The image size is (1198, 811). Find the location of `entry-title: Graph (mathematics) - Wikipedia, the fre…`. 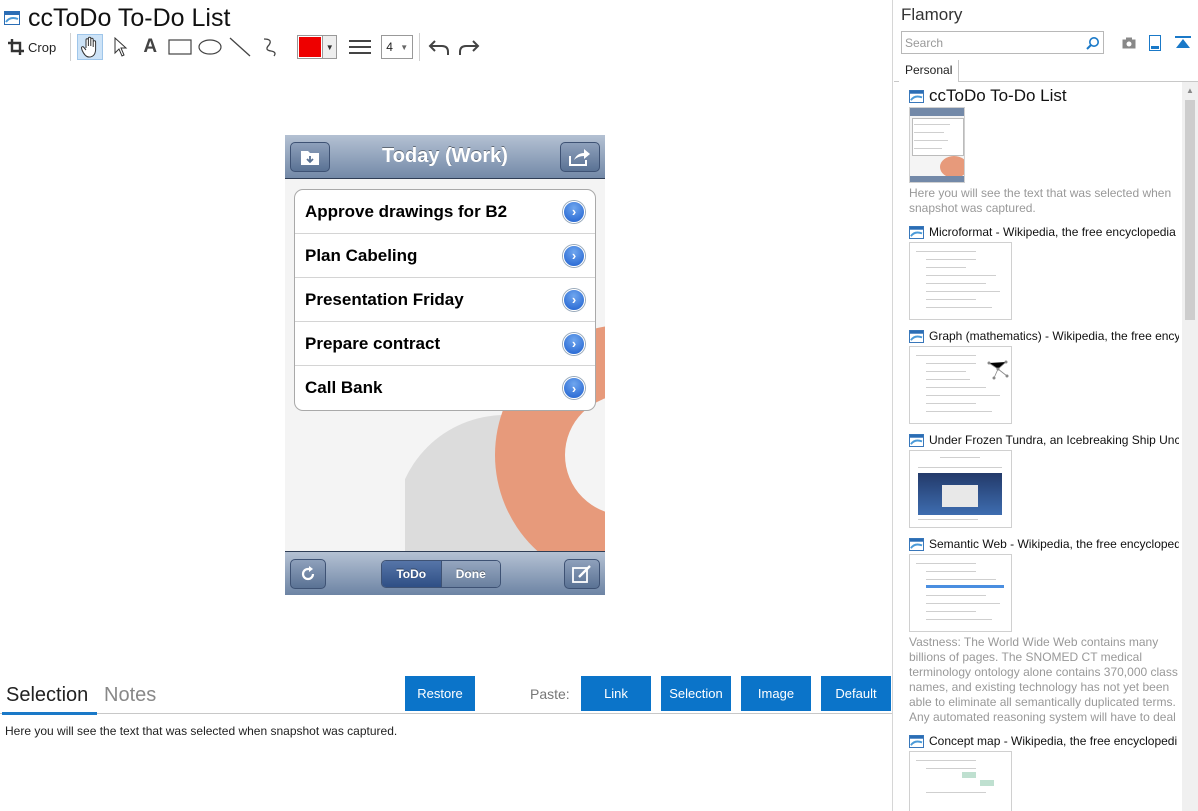

entry-title: Graph (mathematics) - Wikipedia, the fre… is located at coordinates (1054, 336).